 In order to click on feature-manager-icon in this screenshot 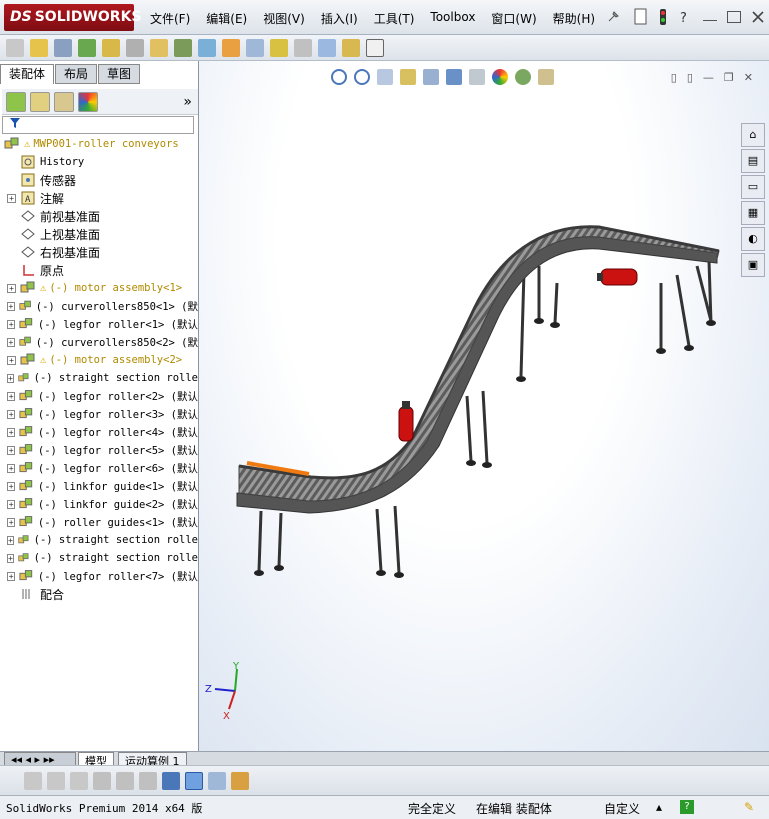, I will do `click(16, 101)`.